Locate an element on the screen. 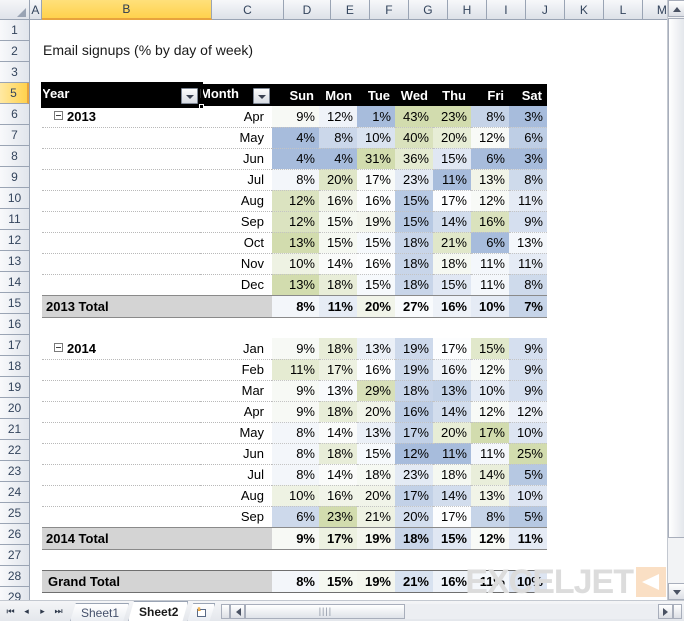  row-header-28: 28 is located at coordinates (14, 576).